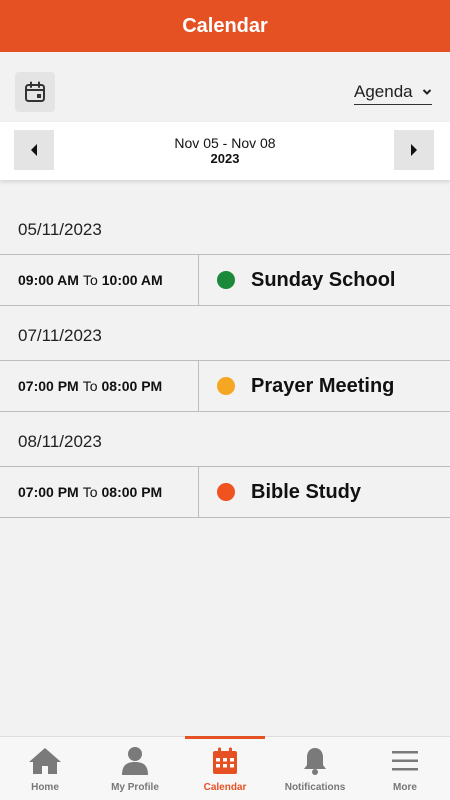 Image resolution: width=450 pixels, height=800 pixels. What do you see at coordinates (45, 787) in the screenshot?
I see `tab-label: Home` at bounding box center [45, 787].